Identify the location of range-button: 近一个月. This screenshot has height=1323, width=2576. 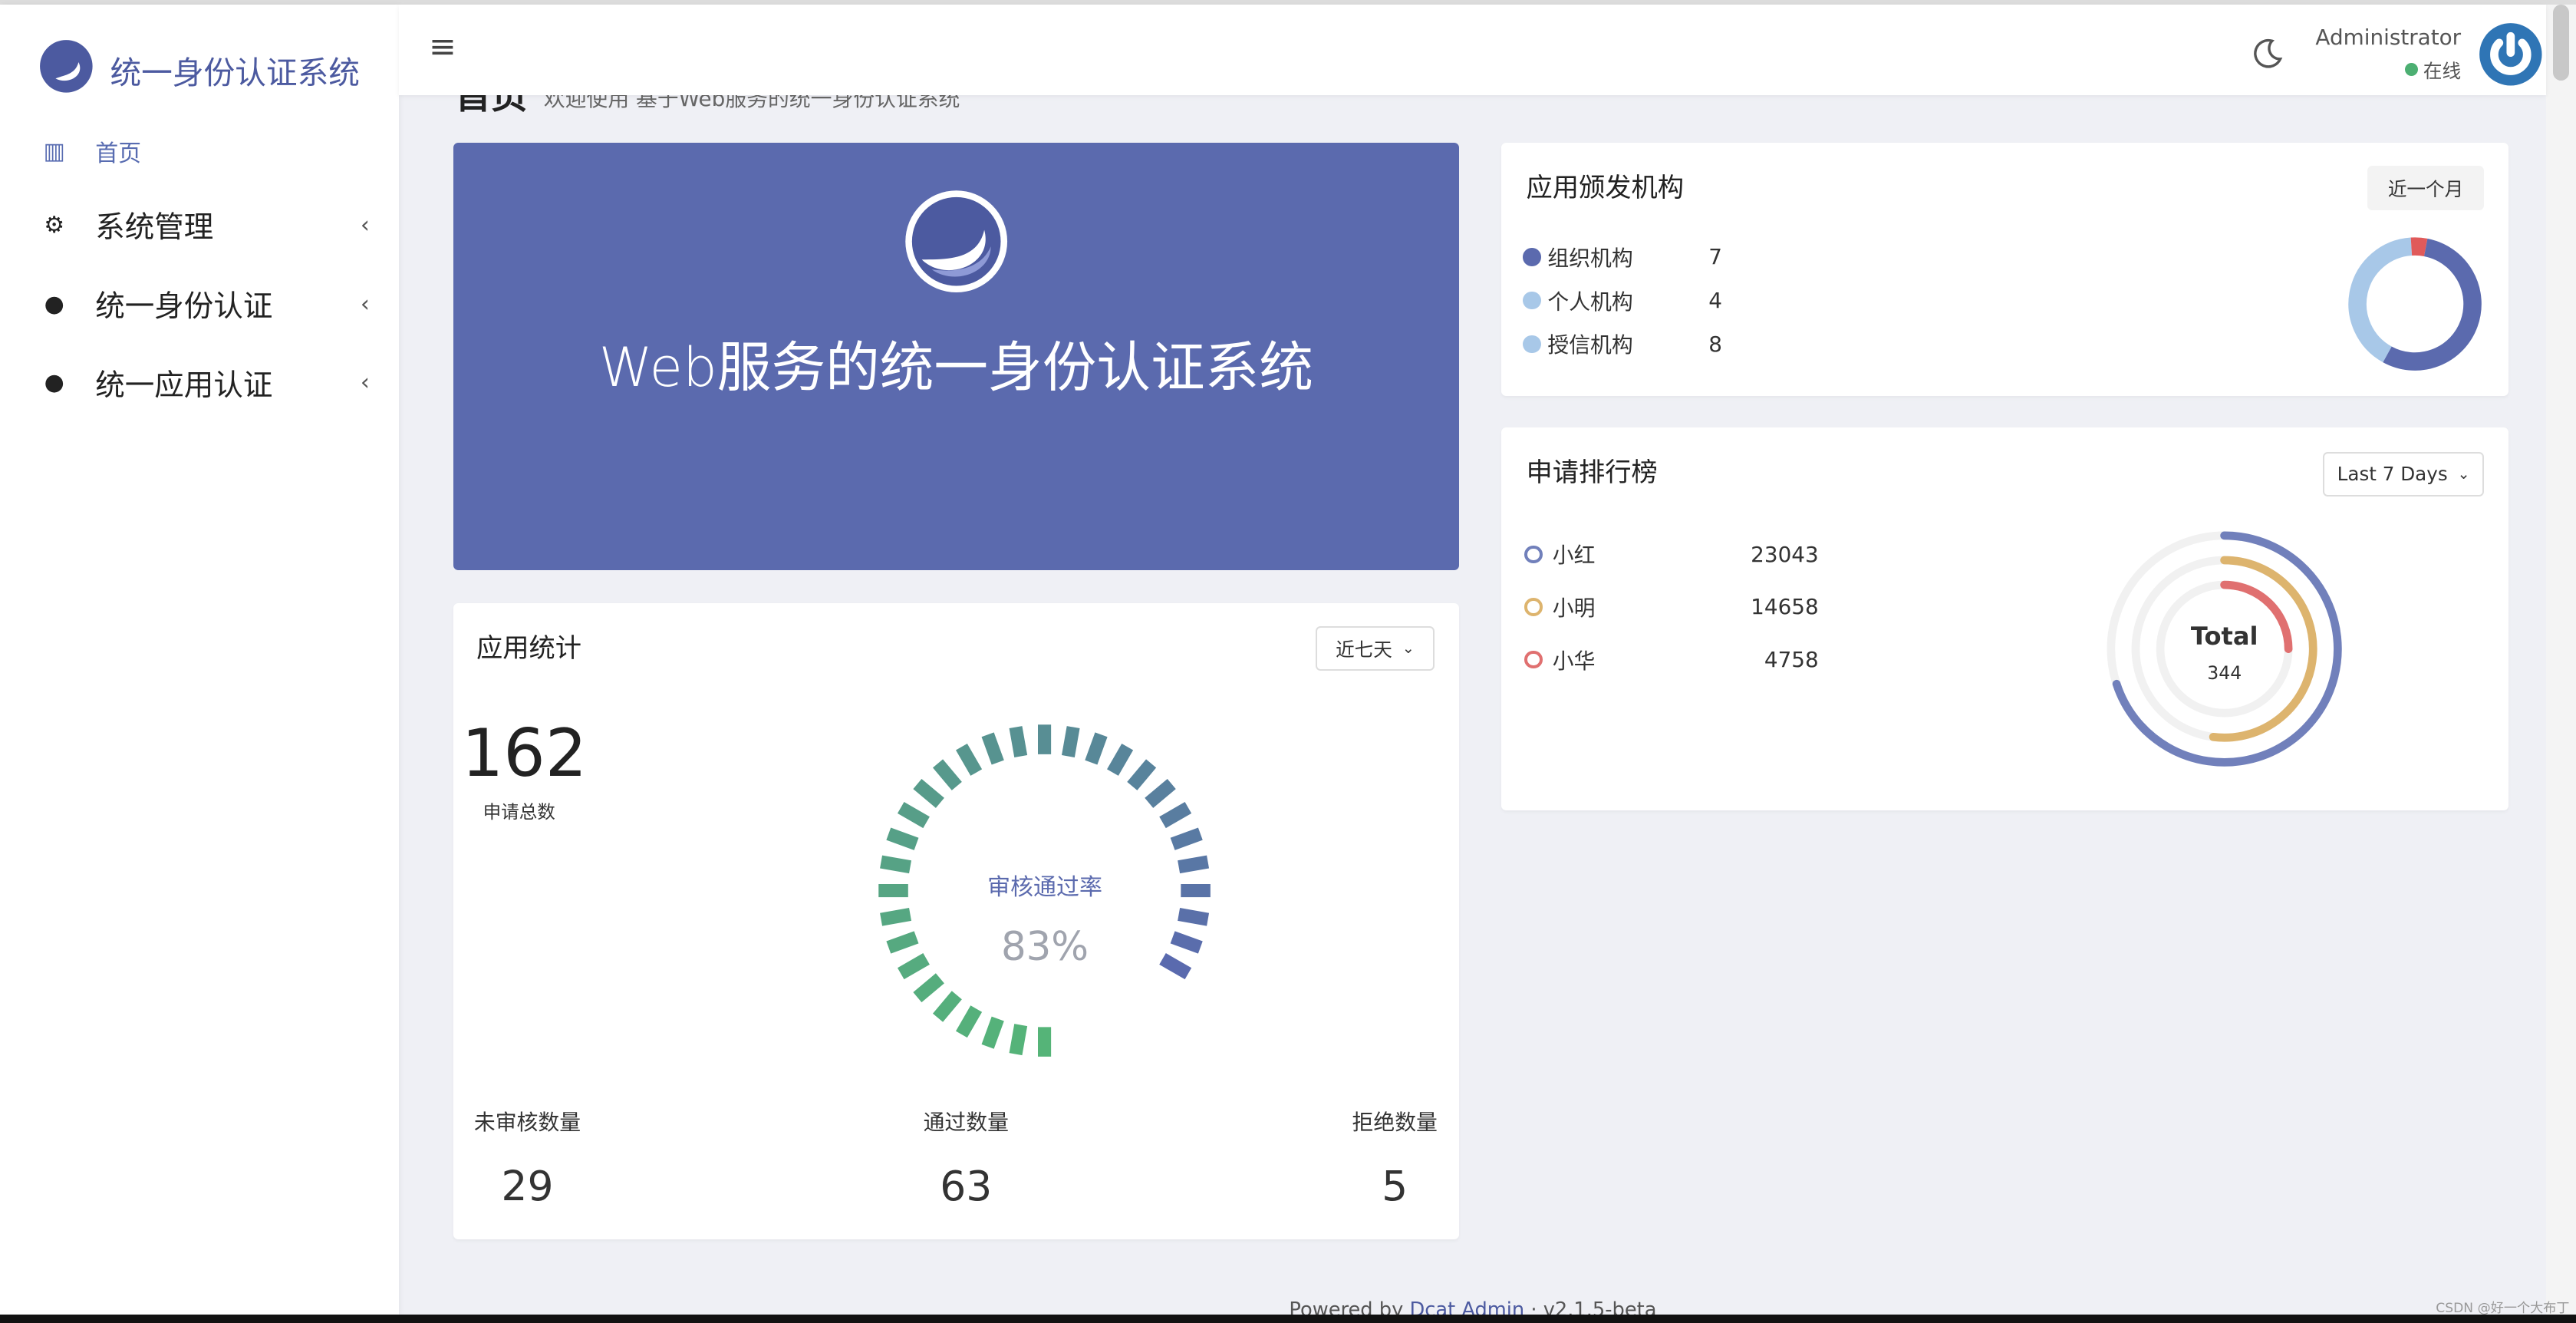
(2426, 188).